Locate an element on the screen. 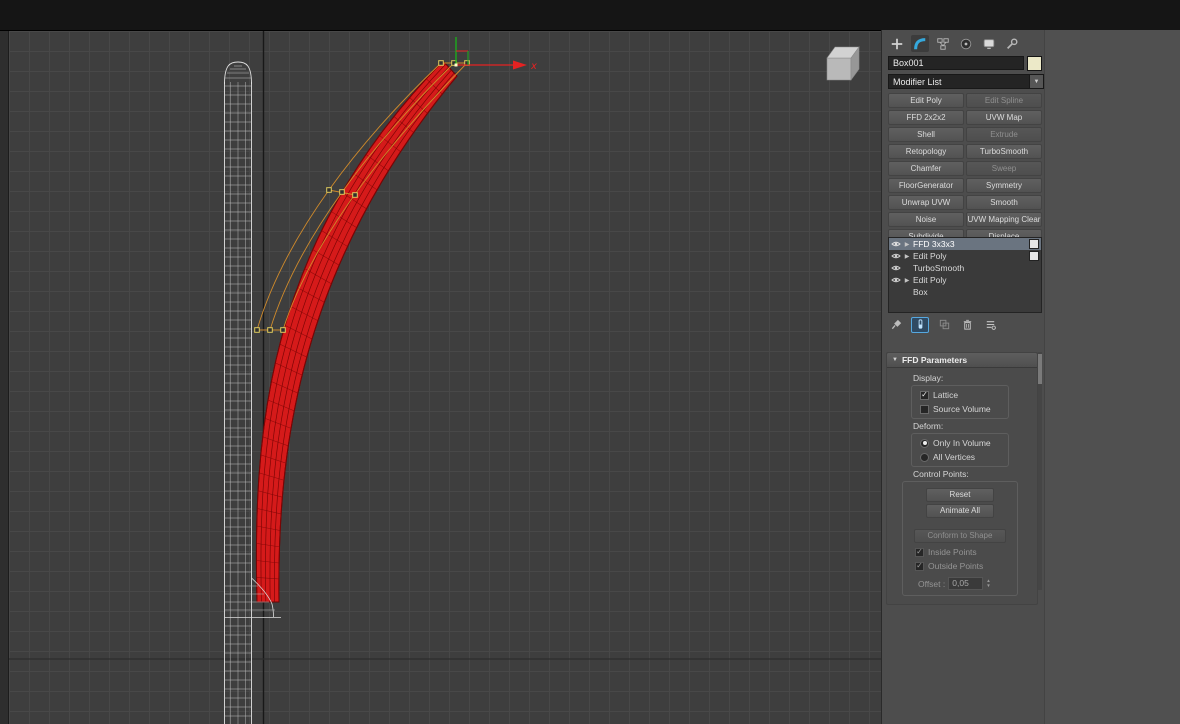 This screenshot has width=1180, height=724. stack-item-ffd-3x3x3: ▶ FFD 3x3x3 is located at coordinates (965, 244).